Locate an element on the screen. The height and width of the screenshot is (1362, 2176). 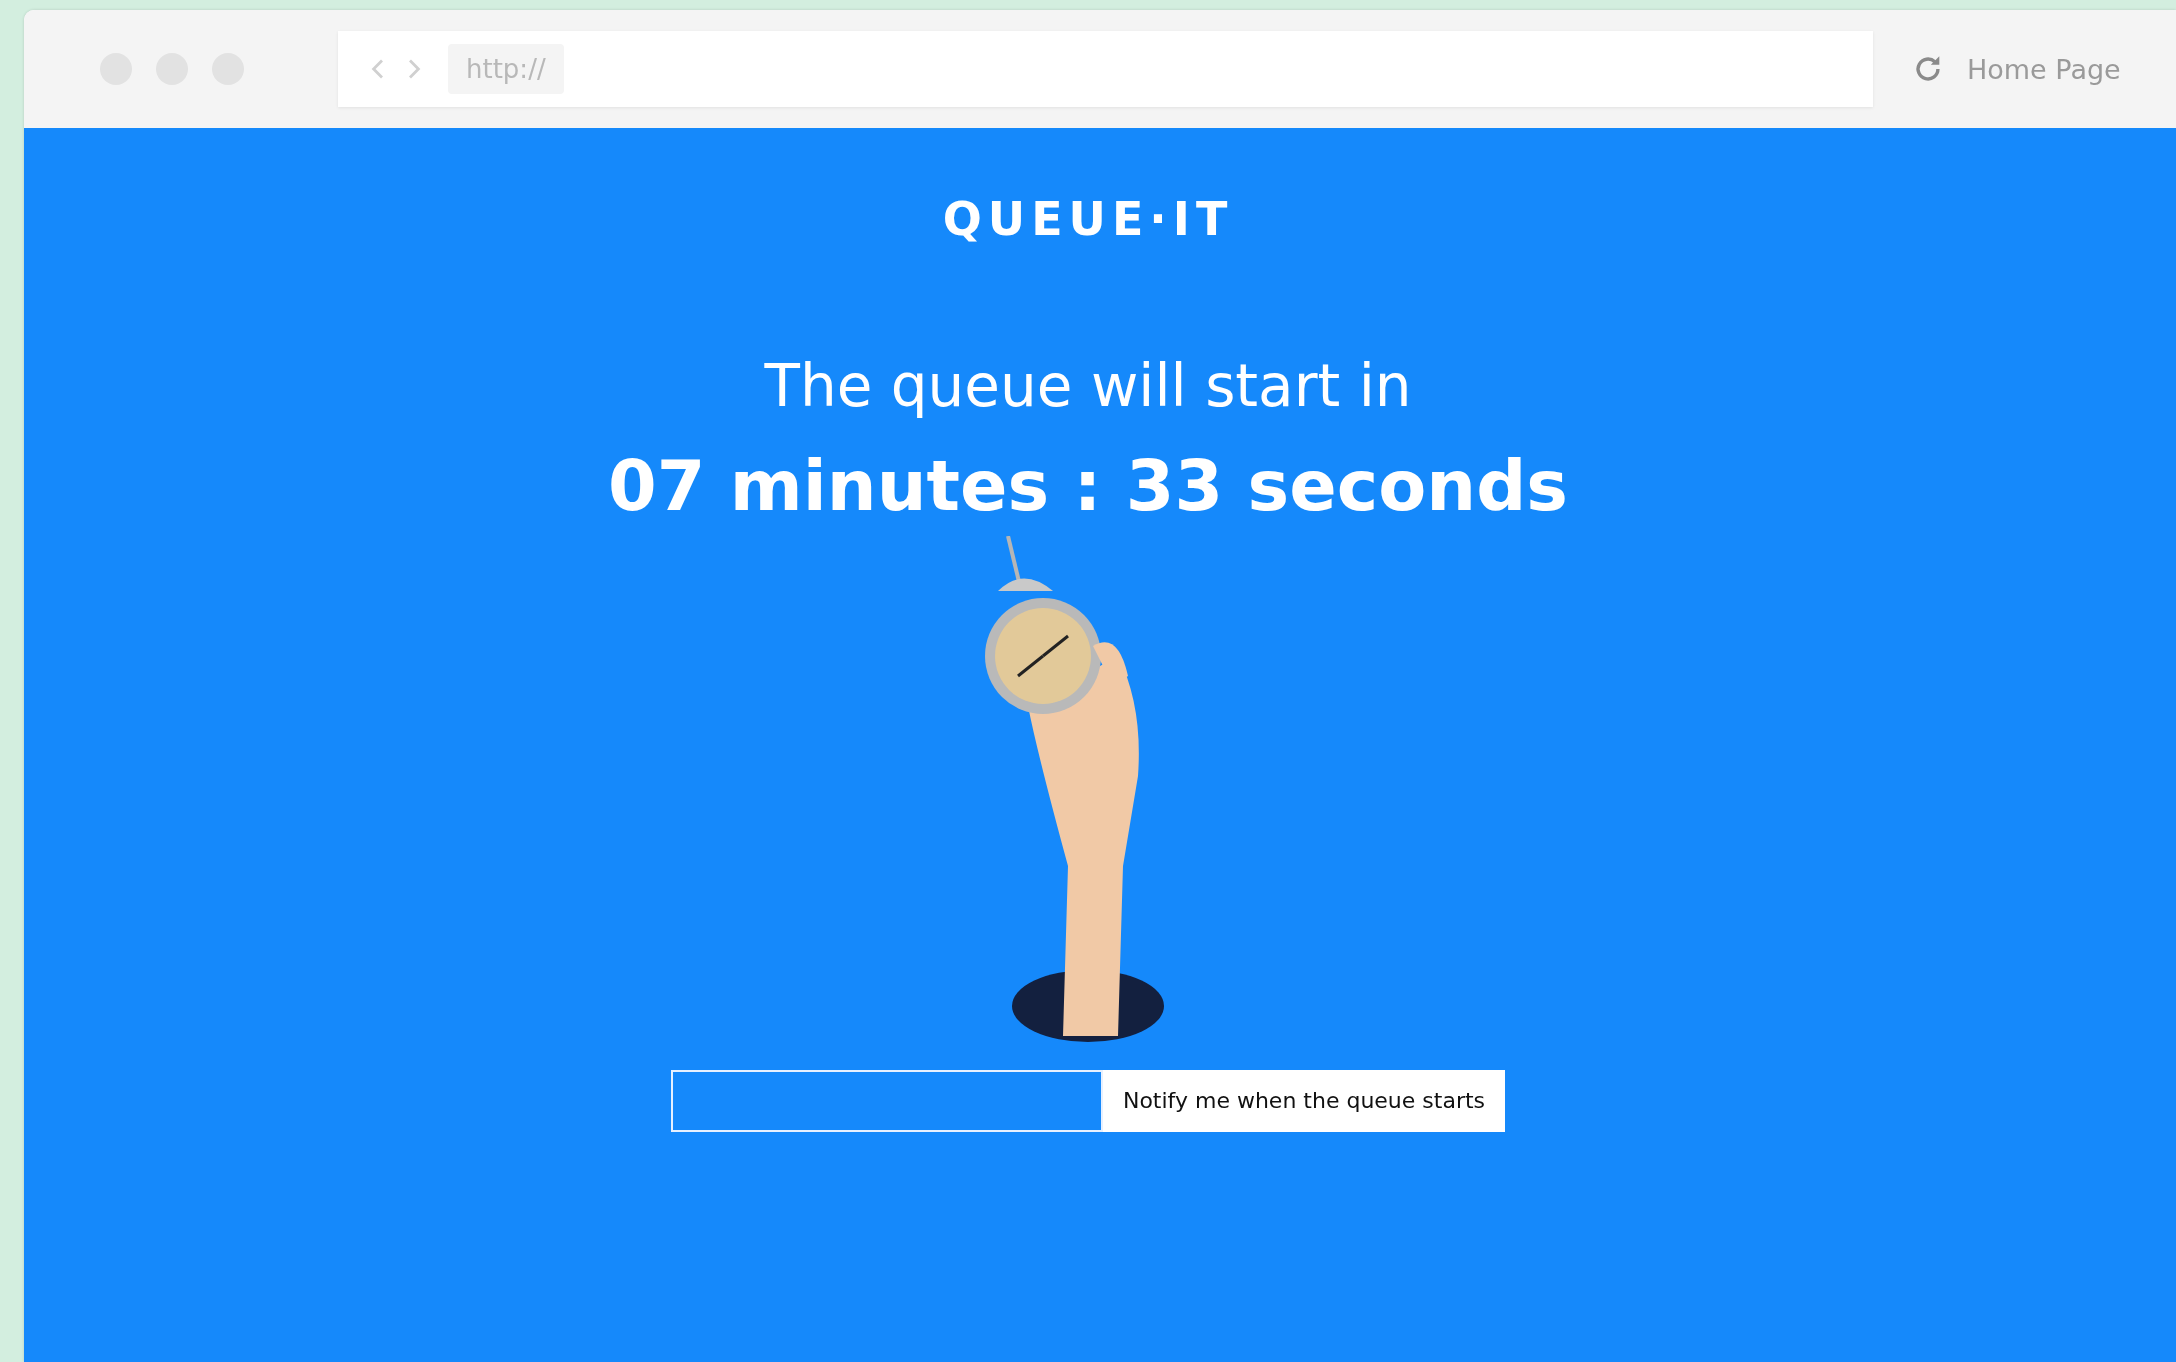
logo: QUEUE·IT is located at coordinates (1088, 219).